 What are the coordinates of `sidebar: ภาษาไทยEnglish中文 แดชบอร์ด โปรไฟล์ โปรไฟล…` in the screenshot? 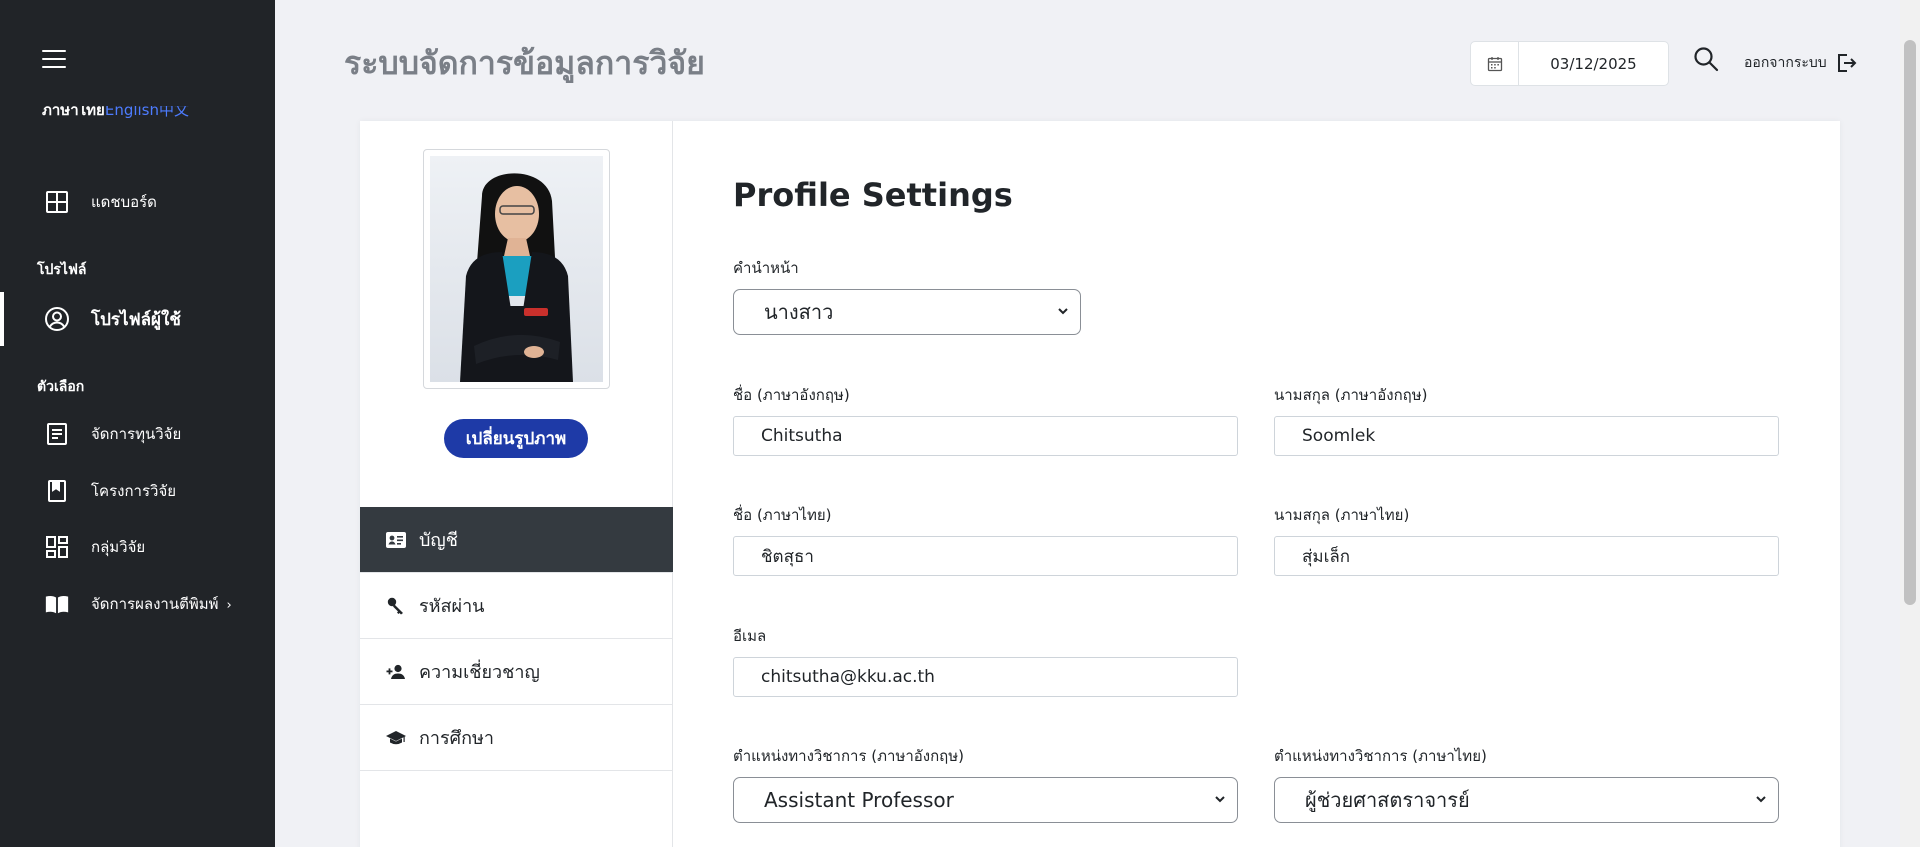 It's located at (137, 423).